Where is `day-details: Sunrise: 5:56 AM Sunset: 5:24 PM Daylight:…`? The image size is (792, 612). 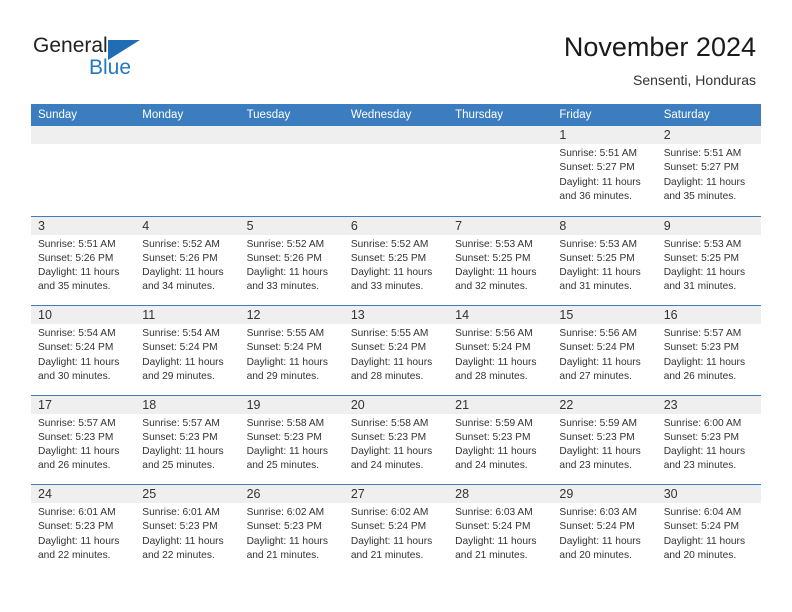
day-details: Sunrise: 5:56 AM Sunset: 5:24 PM Daylight:… is located at coordinates (604, 354).